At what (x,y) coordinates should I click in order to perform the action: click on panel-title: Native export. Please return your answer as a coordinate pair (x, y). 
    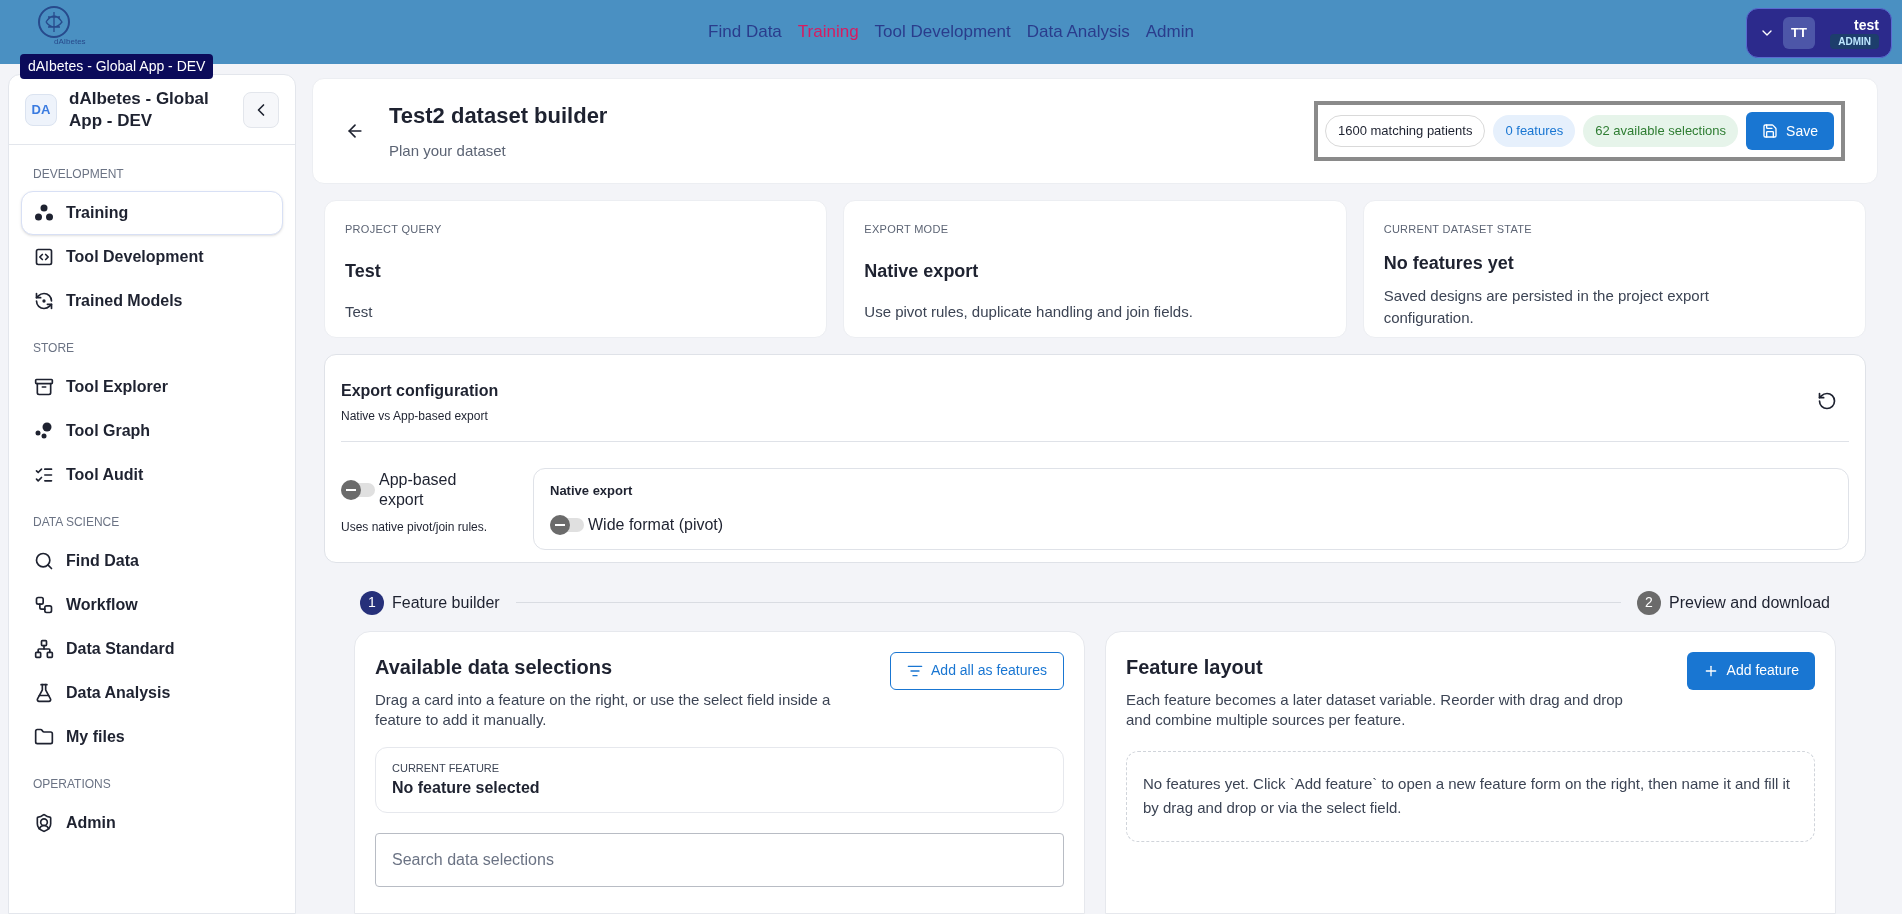
    Looking at the image, I should click on (592, 491).